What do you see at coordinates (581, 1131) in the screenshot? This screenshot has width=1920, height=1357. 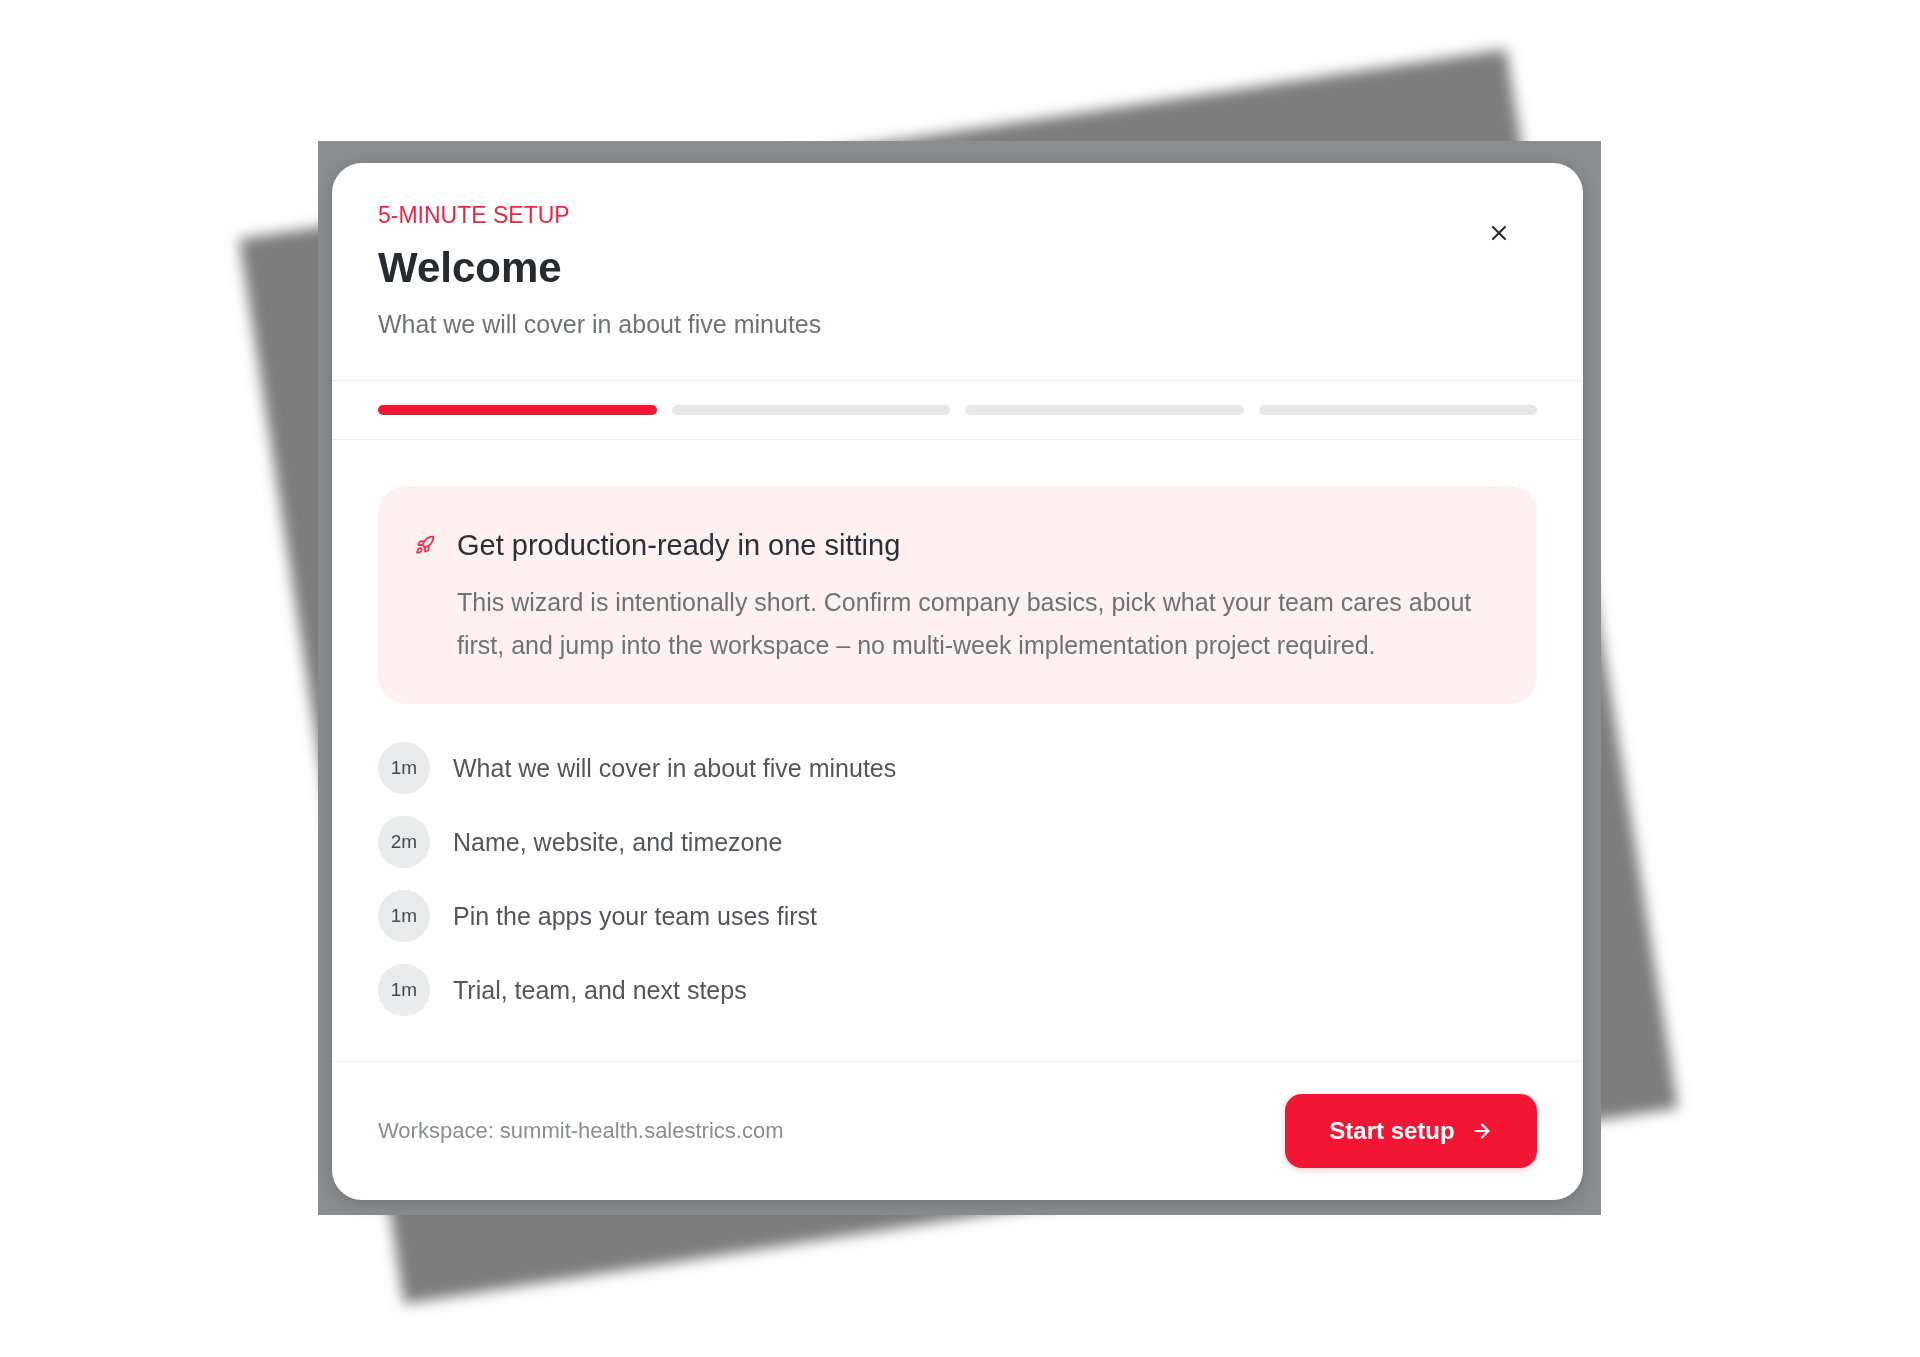 I see `workspace-label: Workspace: summit-health.salestrics.com` at bounding box center [581, 1131].